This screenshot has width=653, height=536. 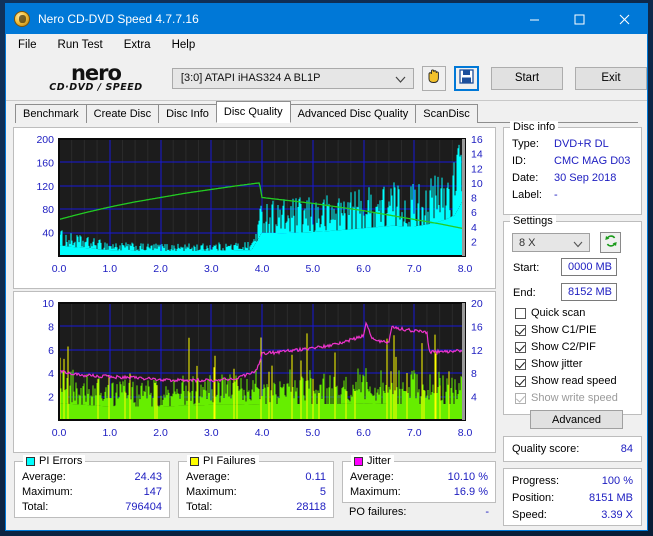 I want to click on tab-disc-quality: Disc Quality, so click(x=253, y=112).